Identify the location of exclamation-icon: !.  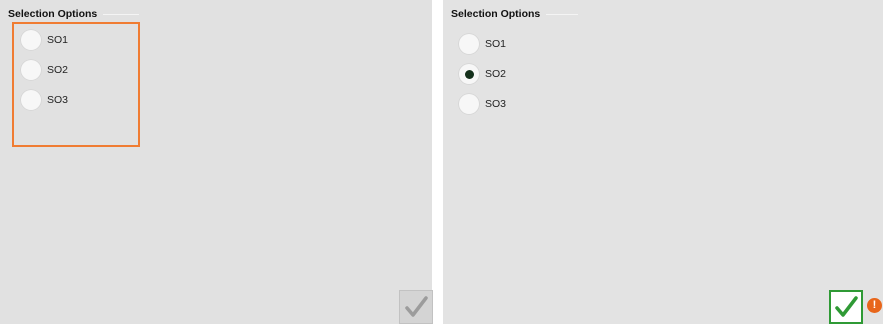
(874, 305).